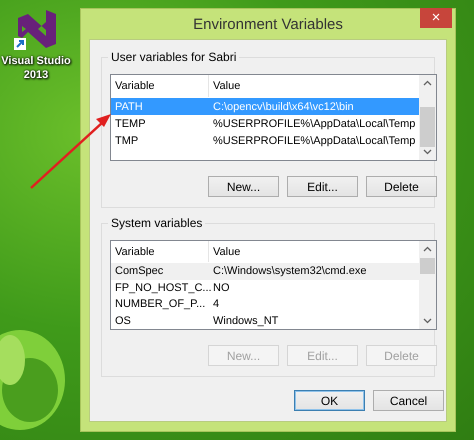 The height and width of the screenshot is (440, 474). I want to click on dialog-button: OK, so click(329, 400).